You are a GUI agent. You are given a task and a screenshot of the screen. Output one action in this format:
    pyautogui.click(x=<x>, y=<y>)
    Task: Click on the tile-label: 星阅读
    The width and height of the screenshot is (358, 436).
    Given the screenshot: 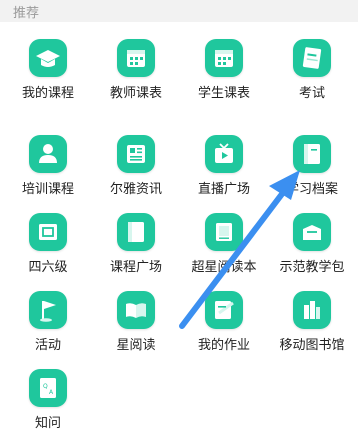 What is the action you would take?
    pyautogui.click(x=136, y=345)
    